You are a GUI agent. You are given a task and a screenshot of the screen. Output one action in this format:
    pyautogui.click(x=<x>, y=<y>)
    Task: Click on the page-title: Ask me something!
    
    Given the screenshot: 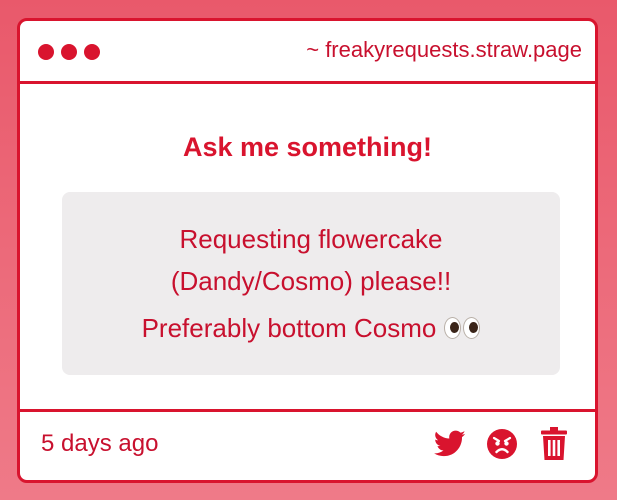 What is the action you would take?
    pyautogui.click(x=307, y=147)
    